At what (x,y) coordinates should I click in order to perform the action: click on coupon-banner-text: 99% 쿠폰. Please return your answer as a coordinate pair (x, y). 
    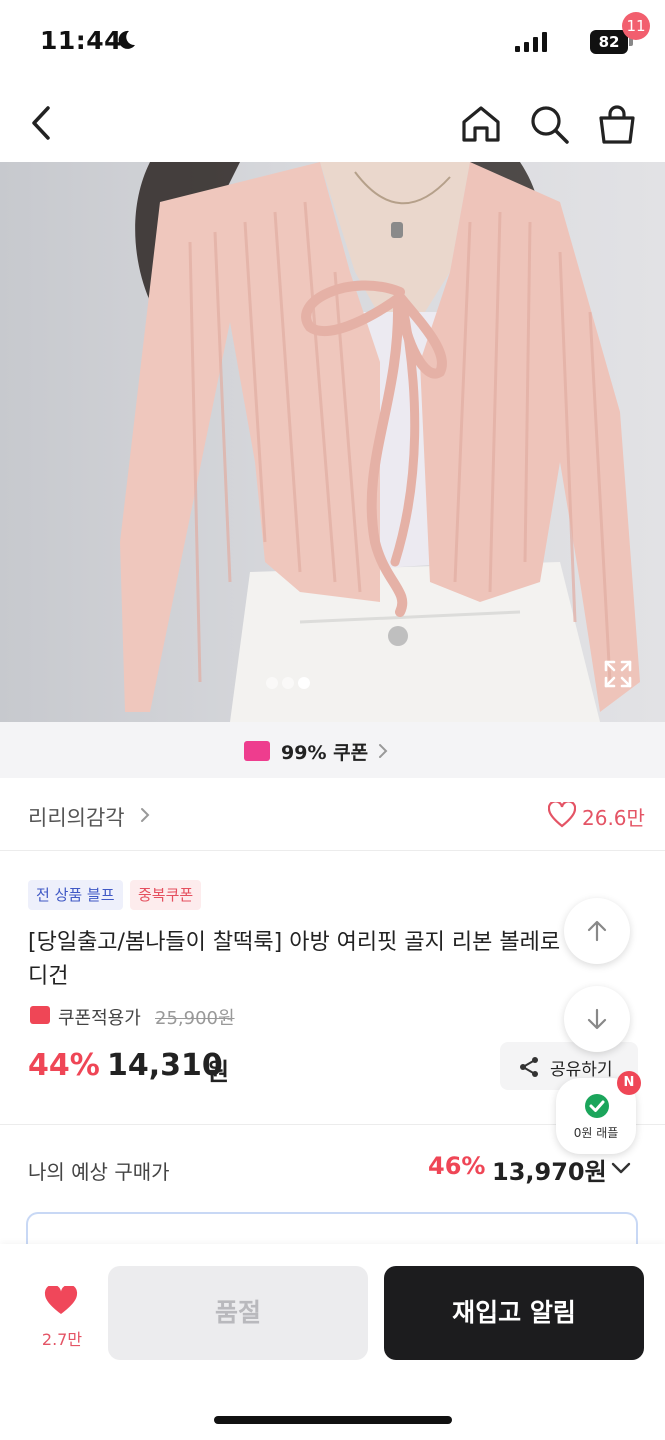
    Looking at the image, I should click on (325, 753).